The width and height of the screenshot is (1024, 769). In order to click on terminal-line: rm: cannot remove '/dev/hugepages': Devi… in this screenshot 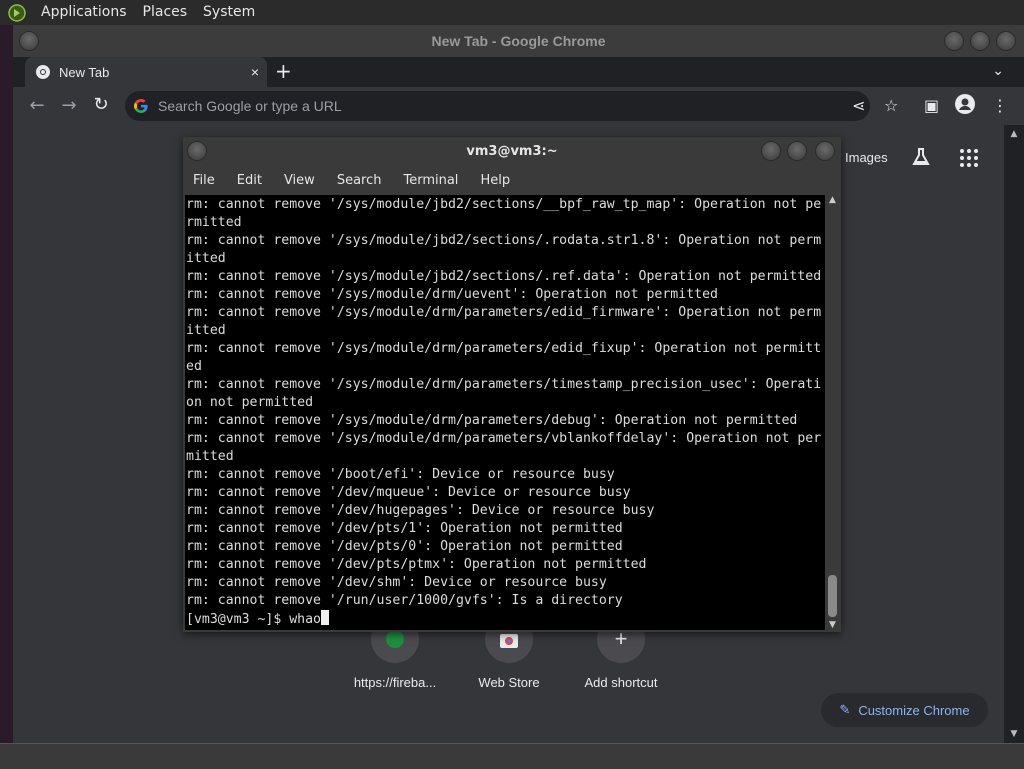, I will do `click(420, 510)`.